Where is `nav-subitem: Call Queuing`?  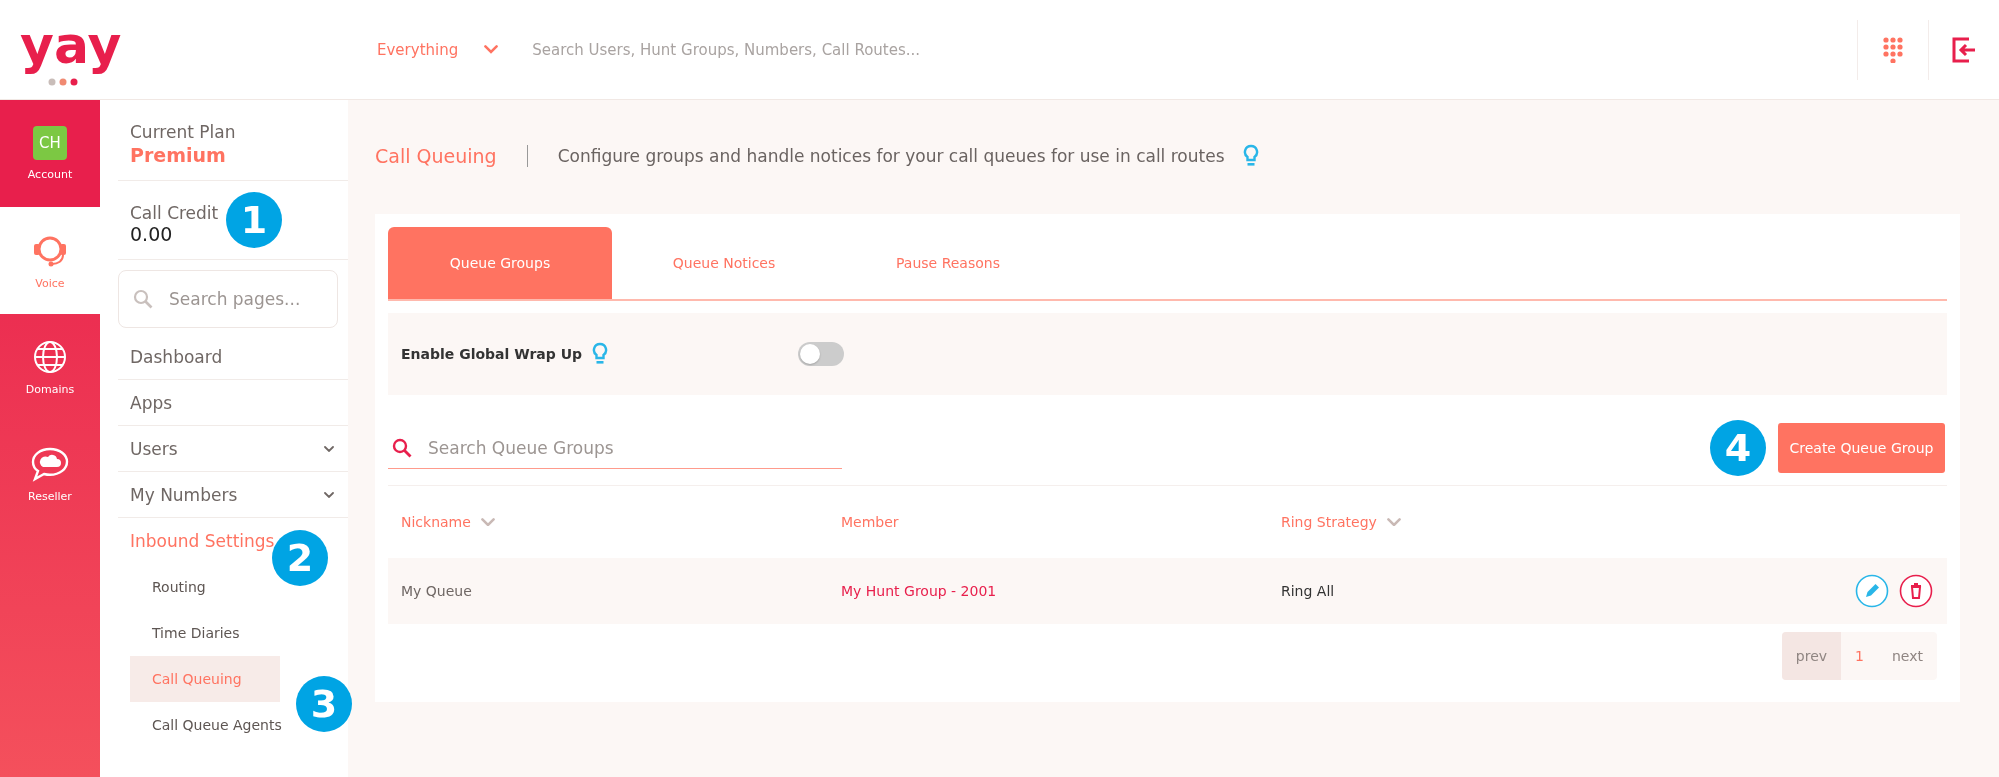 nav-subitem: Call Queuing is located at coordinates (205, 679).